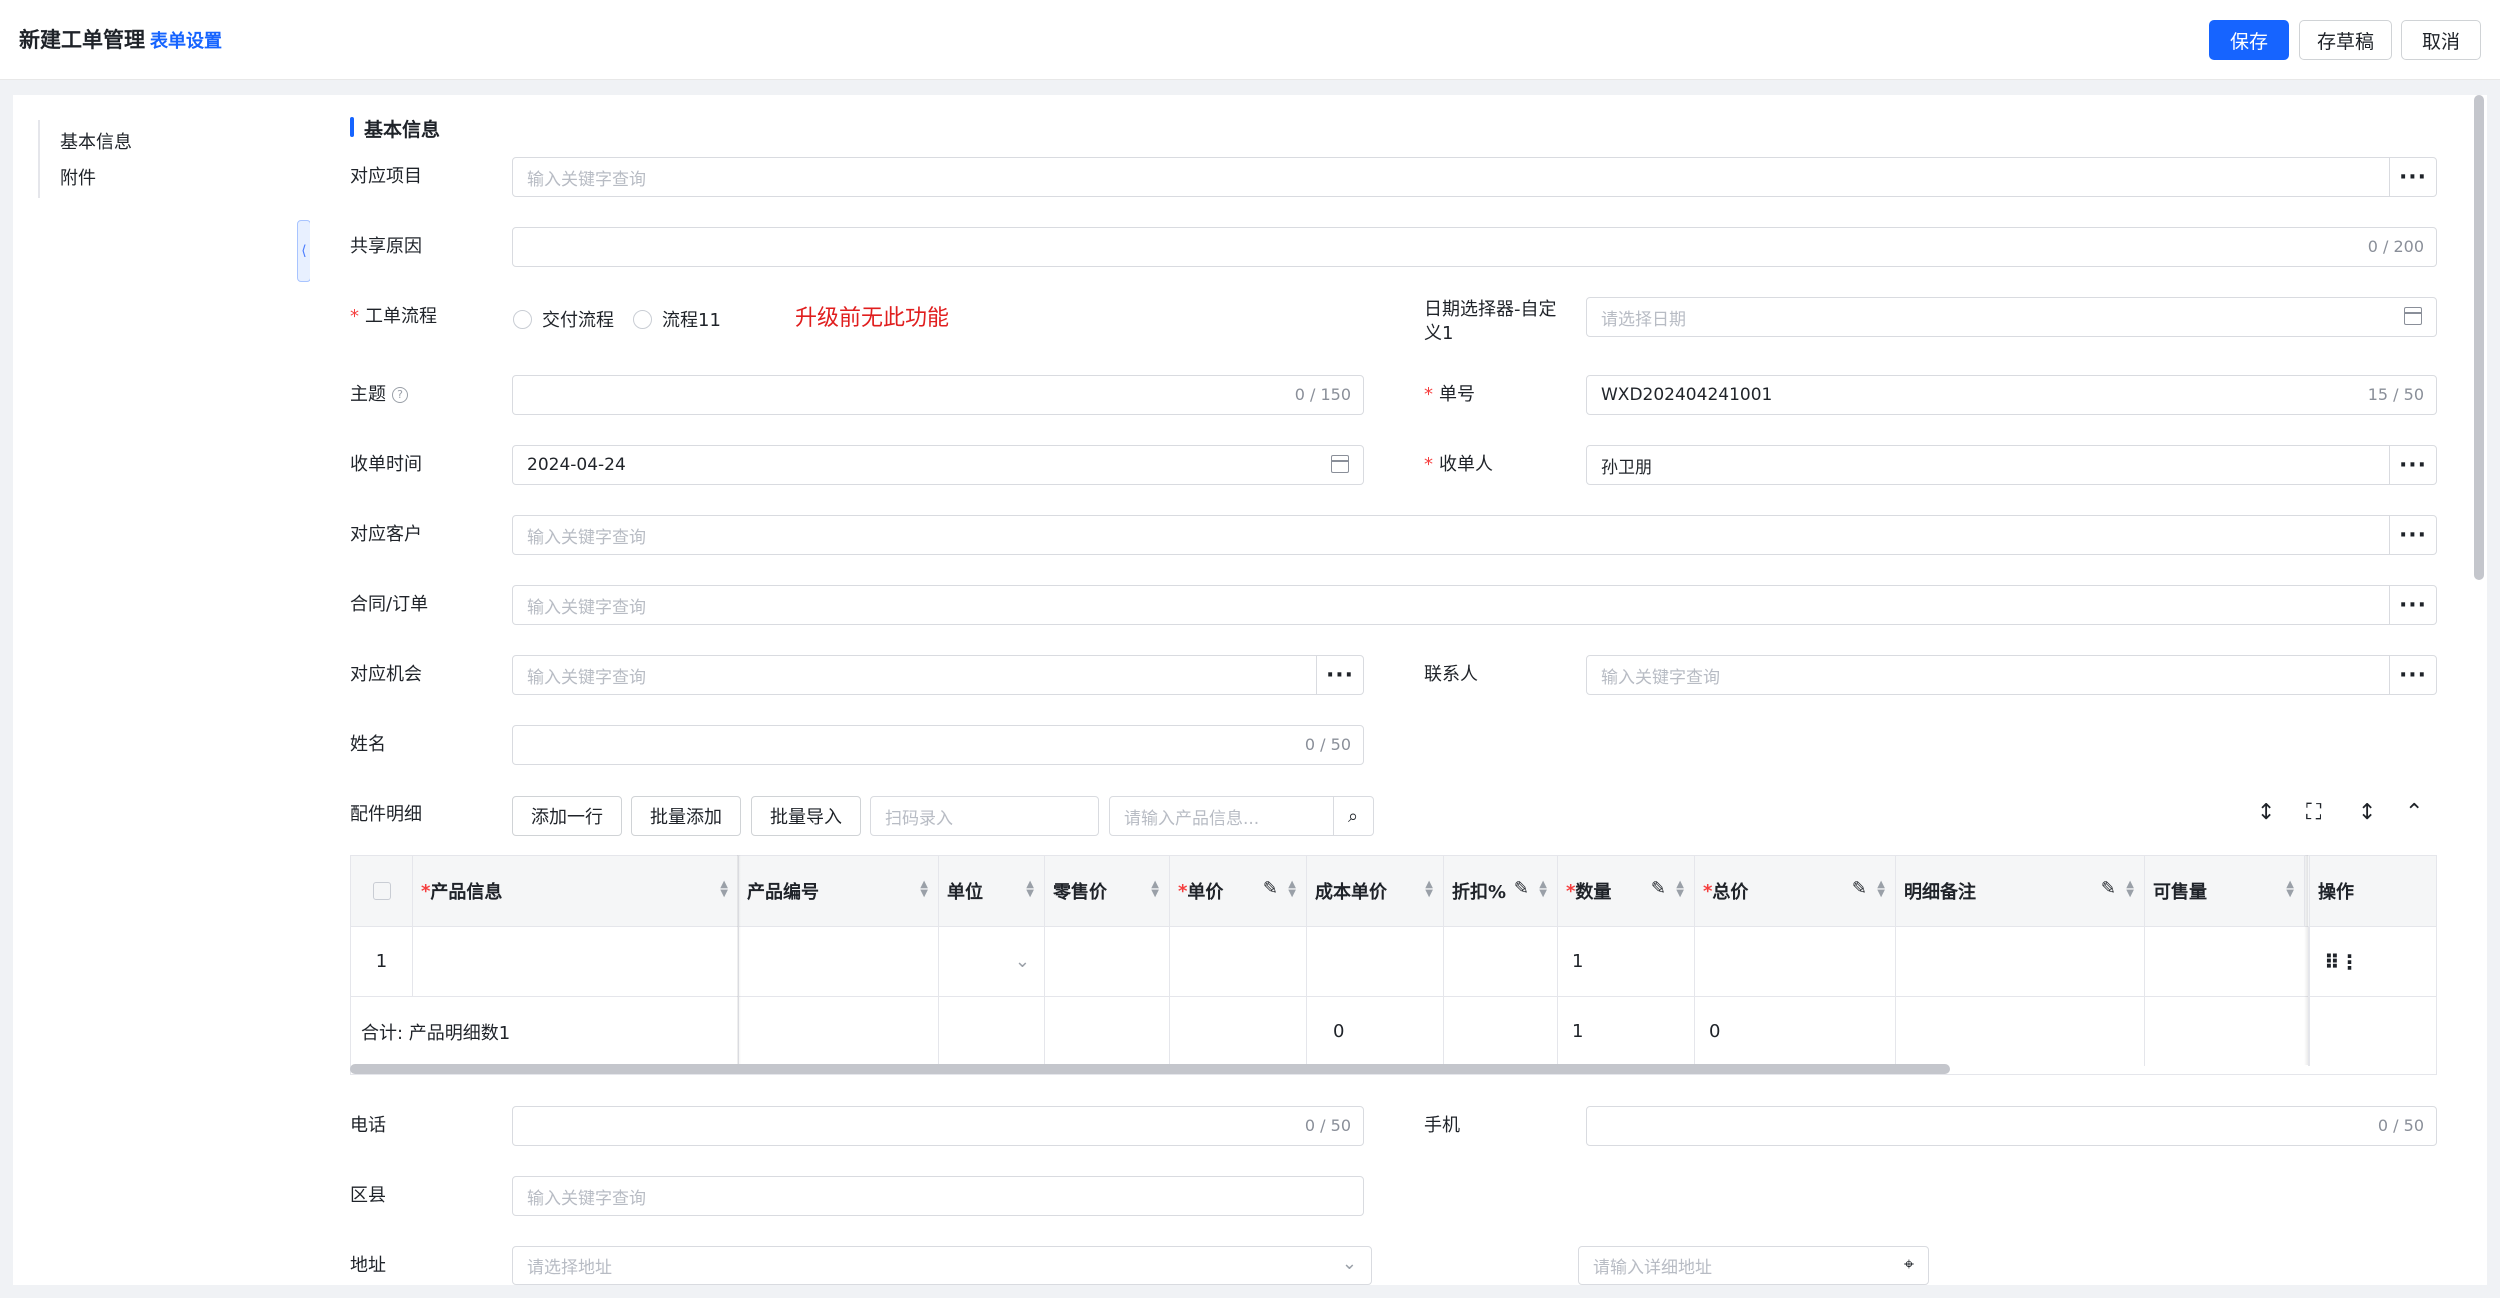 This screenshot has height=1298, width=2500. Describe the element at coordinates (1238, 891) in the screenshot. I see `column-header: * 单价 ✎ ▲ ▼` at that location.